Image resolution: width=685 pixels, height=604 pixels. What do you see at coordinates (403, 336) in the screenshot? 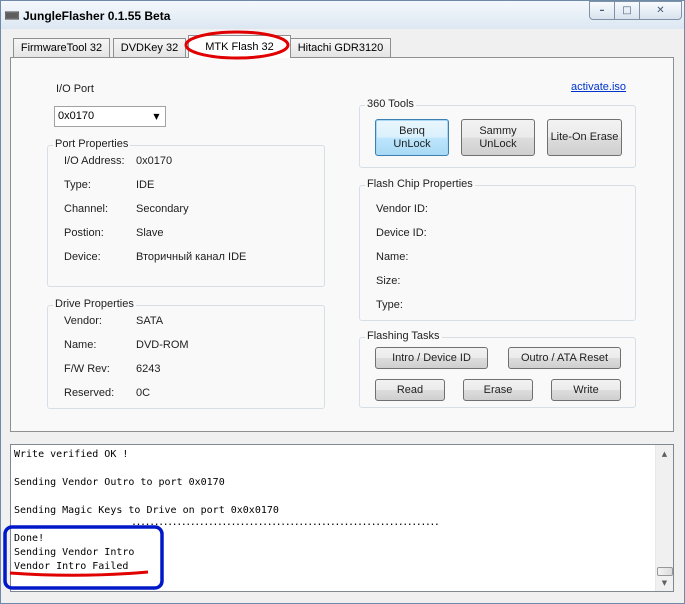
I see `flashing-tasks-title: Flashing Tasks` at bounding box center [403, 336].